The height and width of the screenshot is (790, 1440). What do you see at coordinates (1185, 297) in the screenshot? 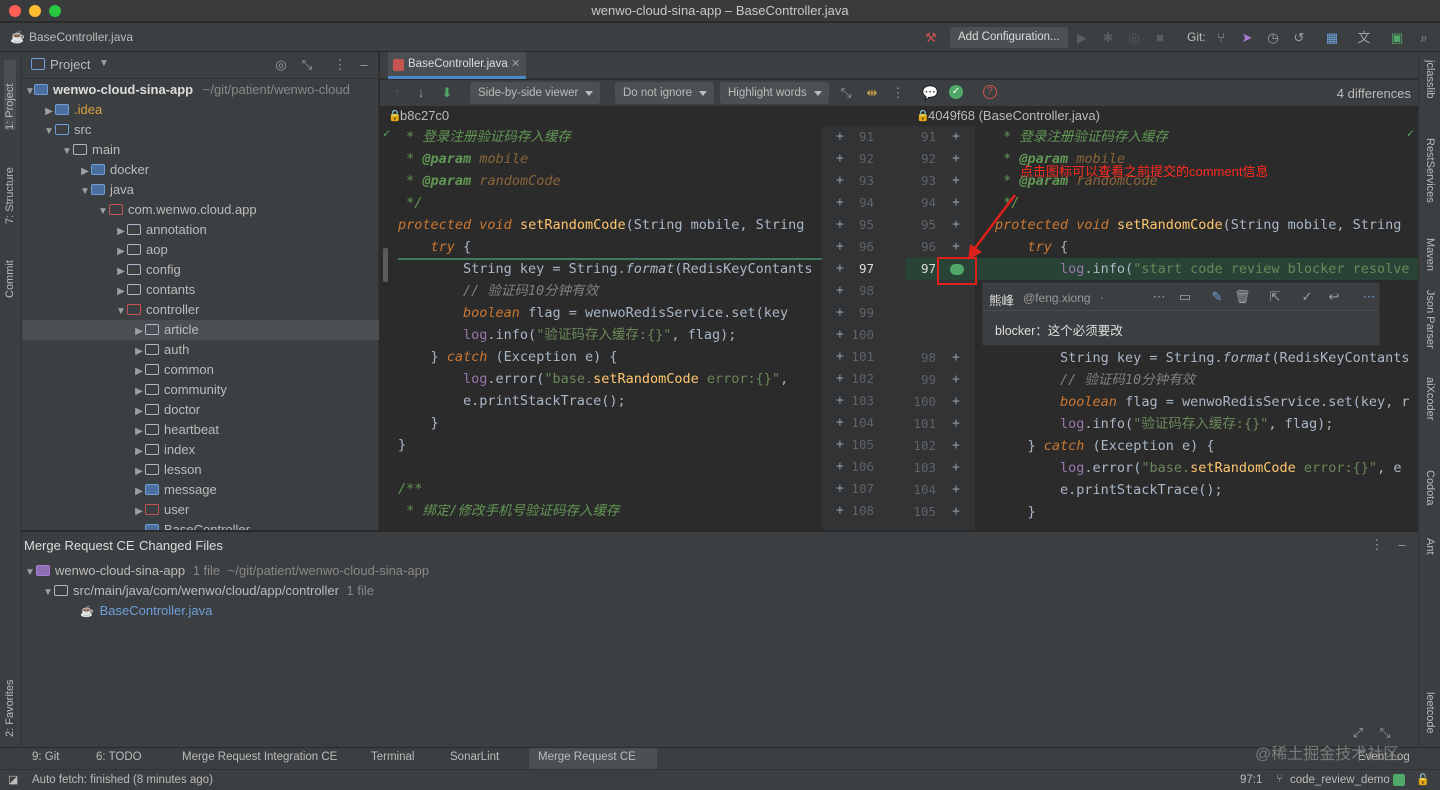
I see `window-icon: ▭` at bounding box center [1185, 297].